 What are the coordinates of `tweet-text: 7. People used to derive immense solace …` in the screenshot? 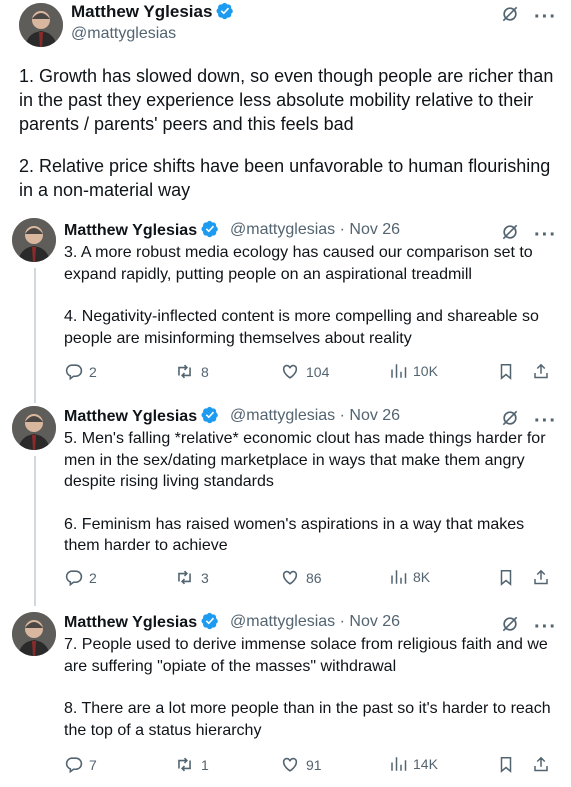 It's located at (311, 687).